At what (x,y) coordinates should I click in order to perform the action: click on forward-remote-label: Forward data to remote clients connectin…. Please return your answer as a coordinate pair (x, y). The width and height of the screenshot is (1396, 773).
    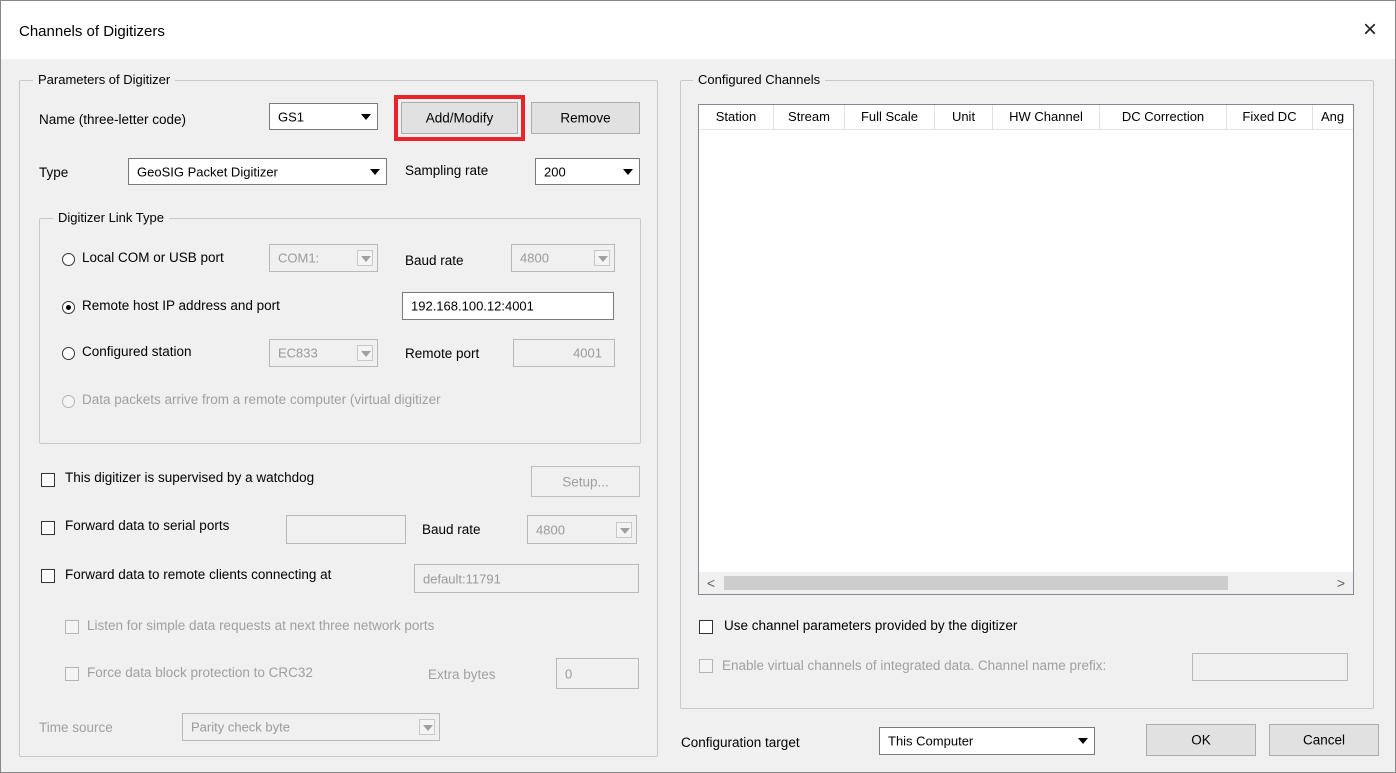
    Looking at the image, I should click on (198, 574).